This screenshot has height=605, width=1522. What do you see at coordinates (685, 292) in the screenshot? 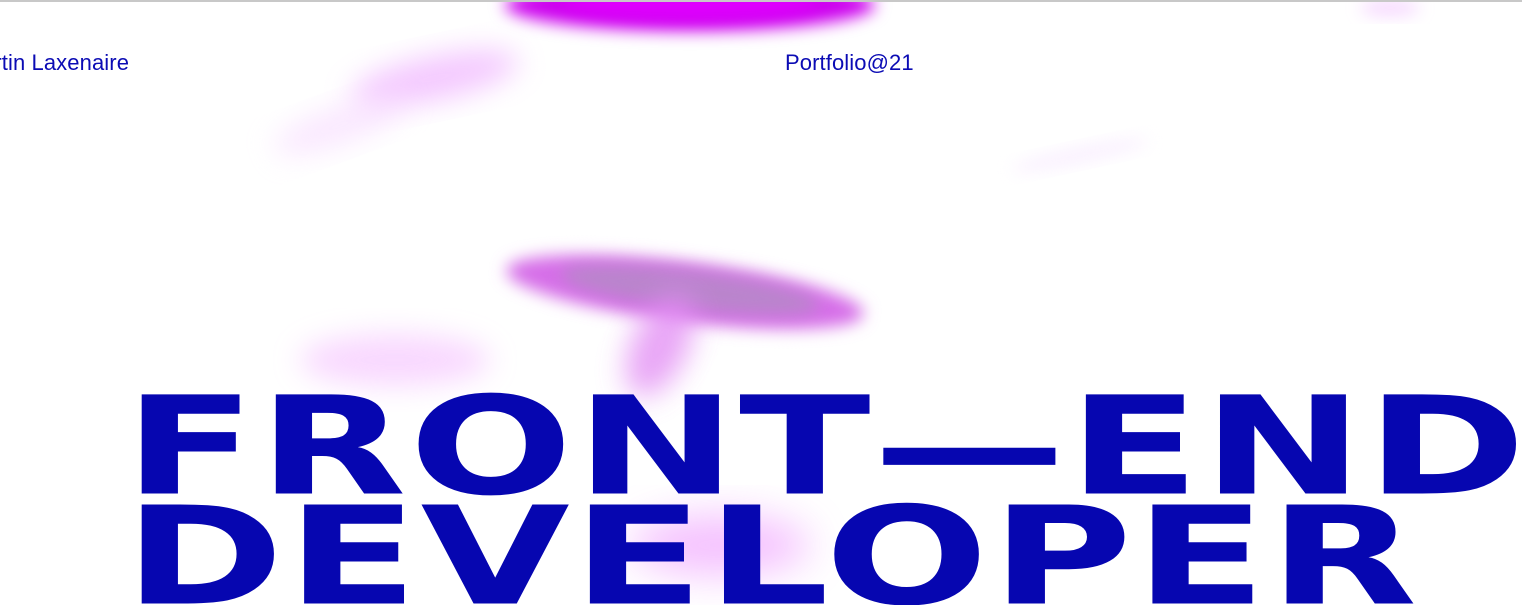
I see `blob-center` at bounding box center [685, 292].